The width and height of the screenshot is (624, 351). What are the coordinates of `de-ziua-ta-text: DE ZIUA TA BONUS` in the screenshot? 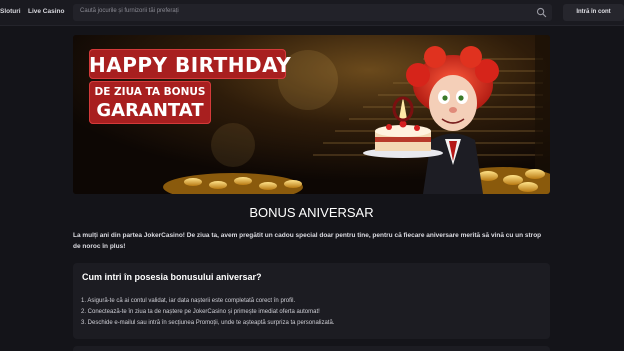 It's located at (150, 92).